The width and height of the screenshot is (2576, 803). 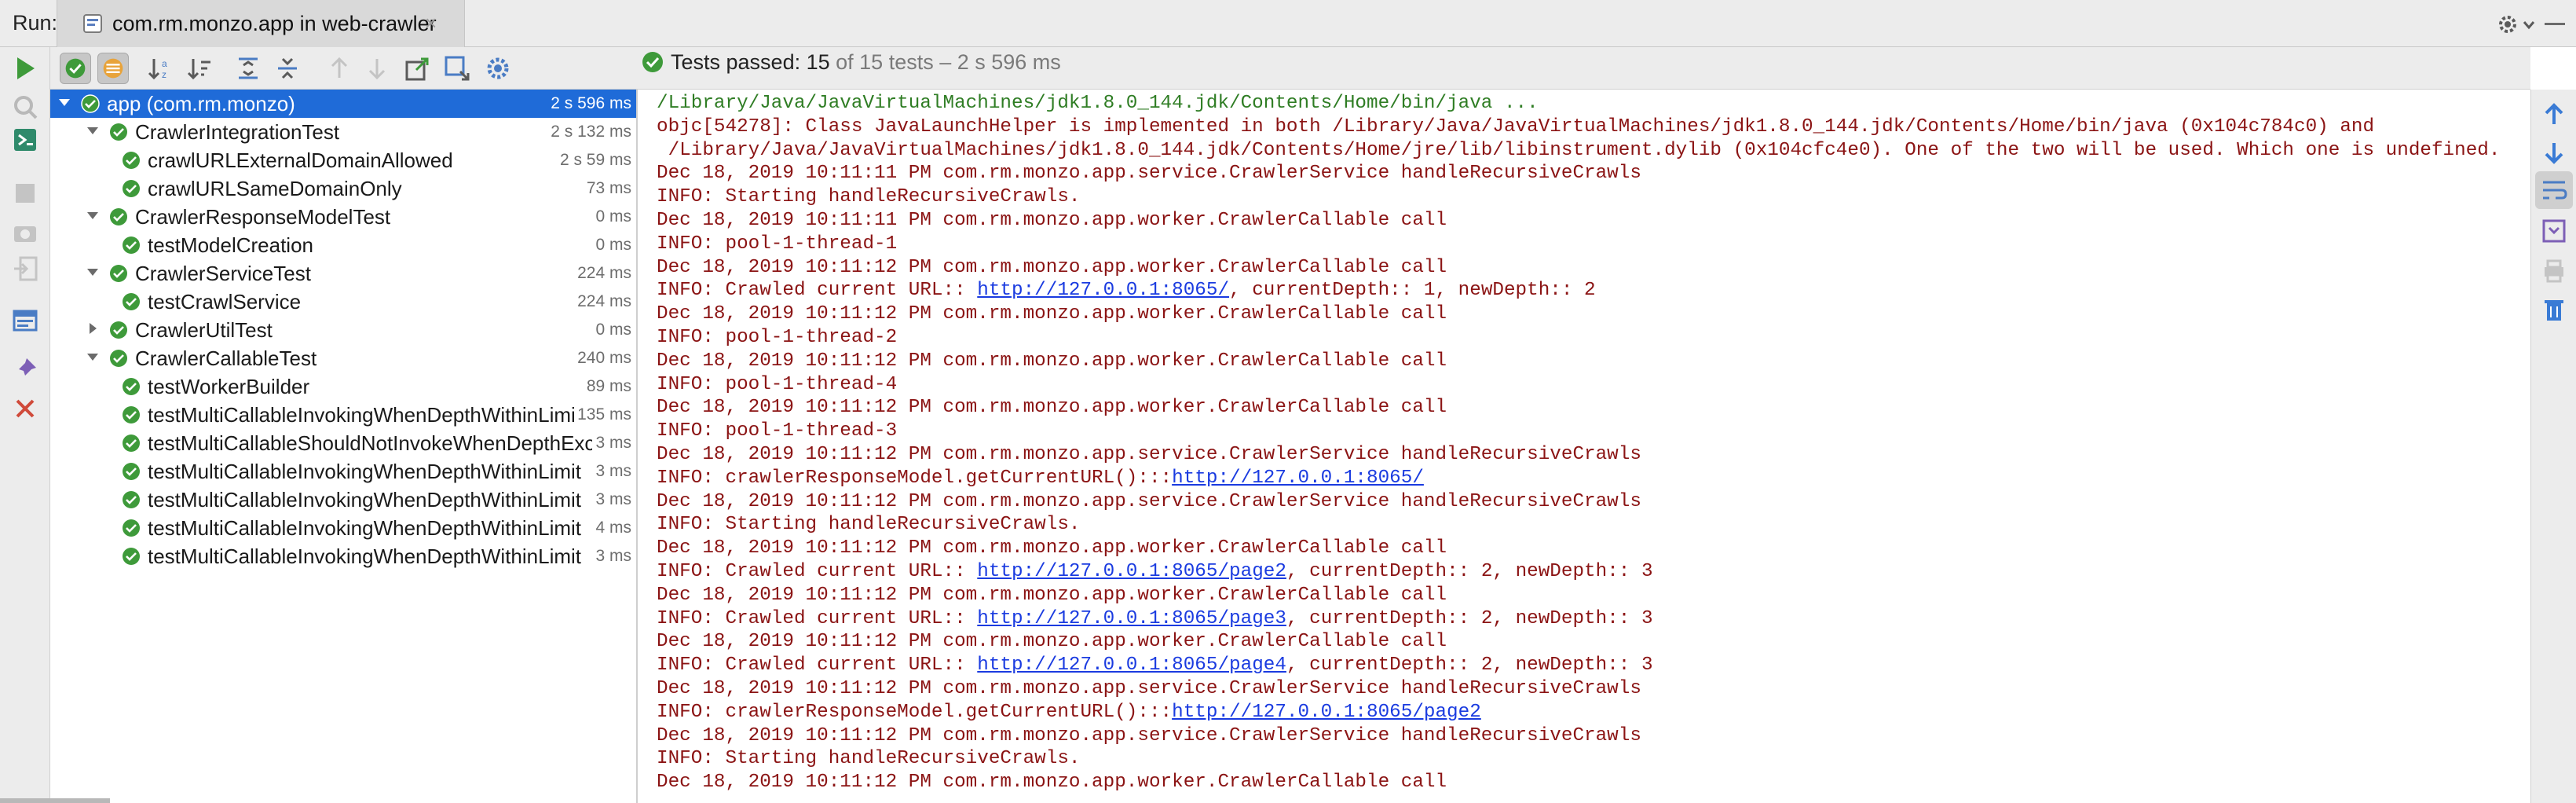 What do you see at coordinates (93, 328) in the screenshot?
I see `chevron-right-icon` at bounding box center [93, 328].